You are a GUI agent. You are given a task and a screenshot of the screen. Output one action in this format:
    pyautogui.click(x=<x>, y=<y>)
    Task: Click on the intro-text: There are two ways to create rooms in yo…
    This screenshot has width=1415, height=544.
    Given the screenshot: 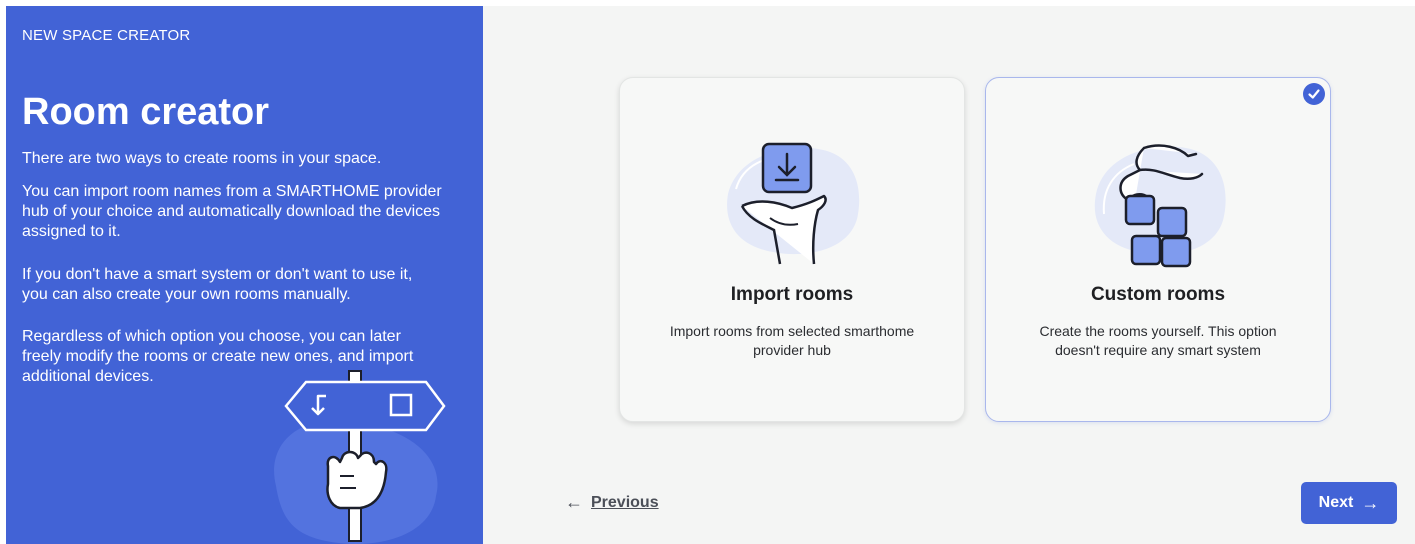 What is the action you would take?
    pyautogui.click(x=202, y=158)
    